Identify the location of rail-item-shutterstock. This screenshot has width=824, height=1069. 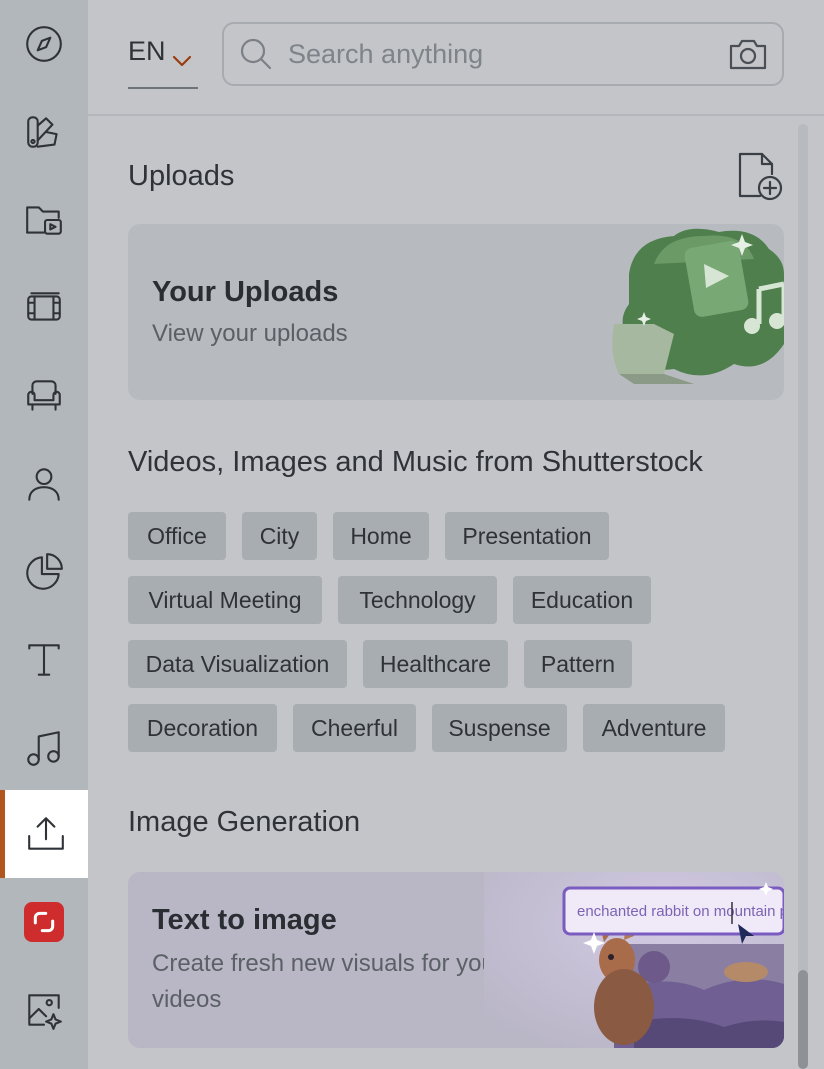
(44, 922).